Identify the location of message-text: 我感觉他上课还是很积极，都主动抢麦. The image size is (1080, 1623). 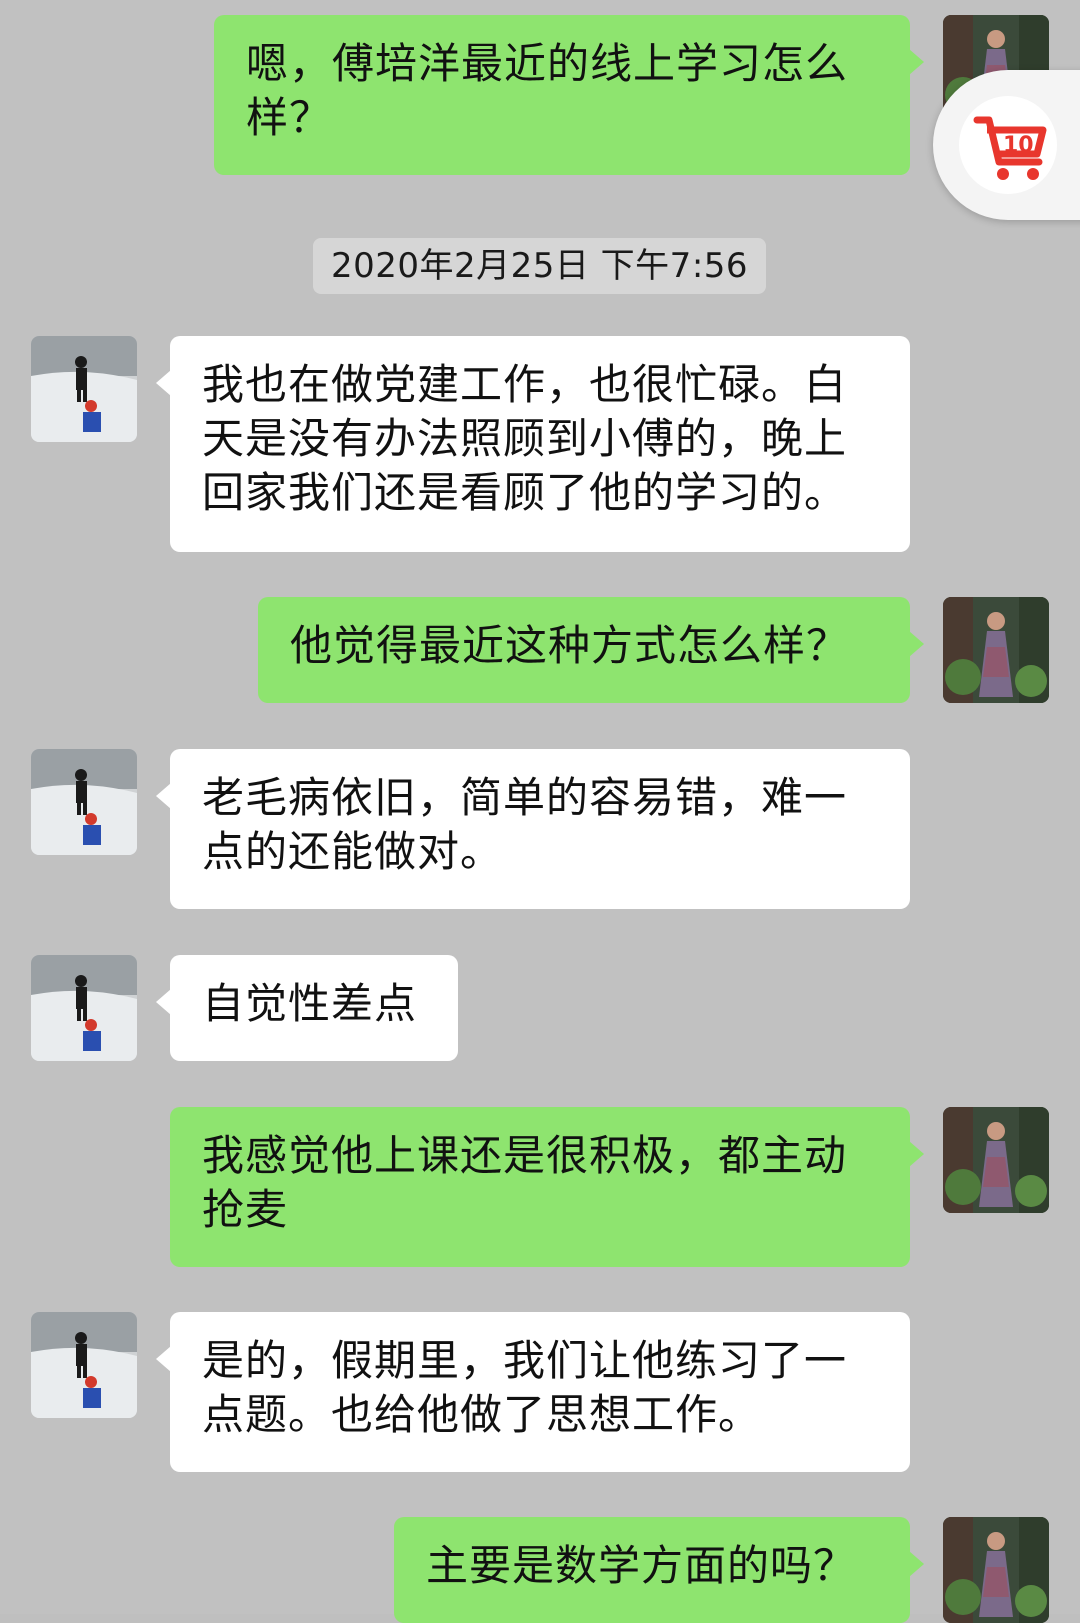
(525, 1182).